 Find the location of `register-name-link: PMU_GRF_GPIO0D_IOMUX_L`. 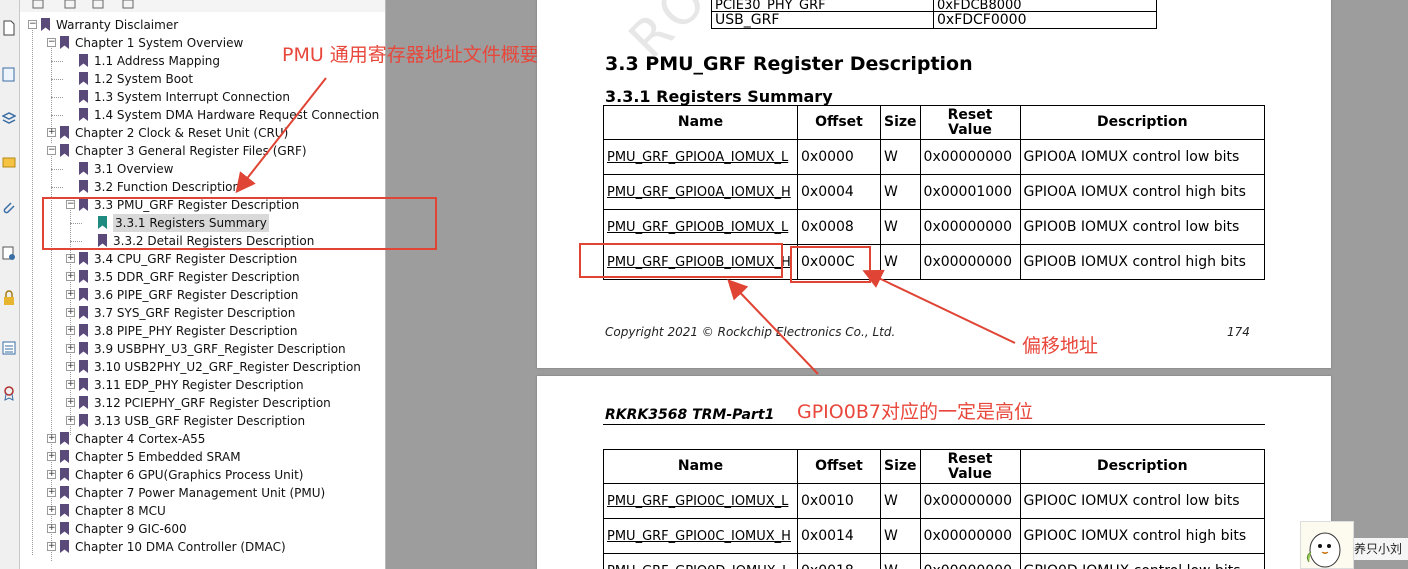

register-name-link: PMU_GRF_GPIO0D_IOMUX_L is located at coordinates (700, 561).